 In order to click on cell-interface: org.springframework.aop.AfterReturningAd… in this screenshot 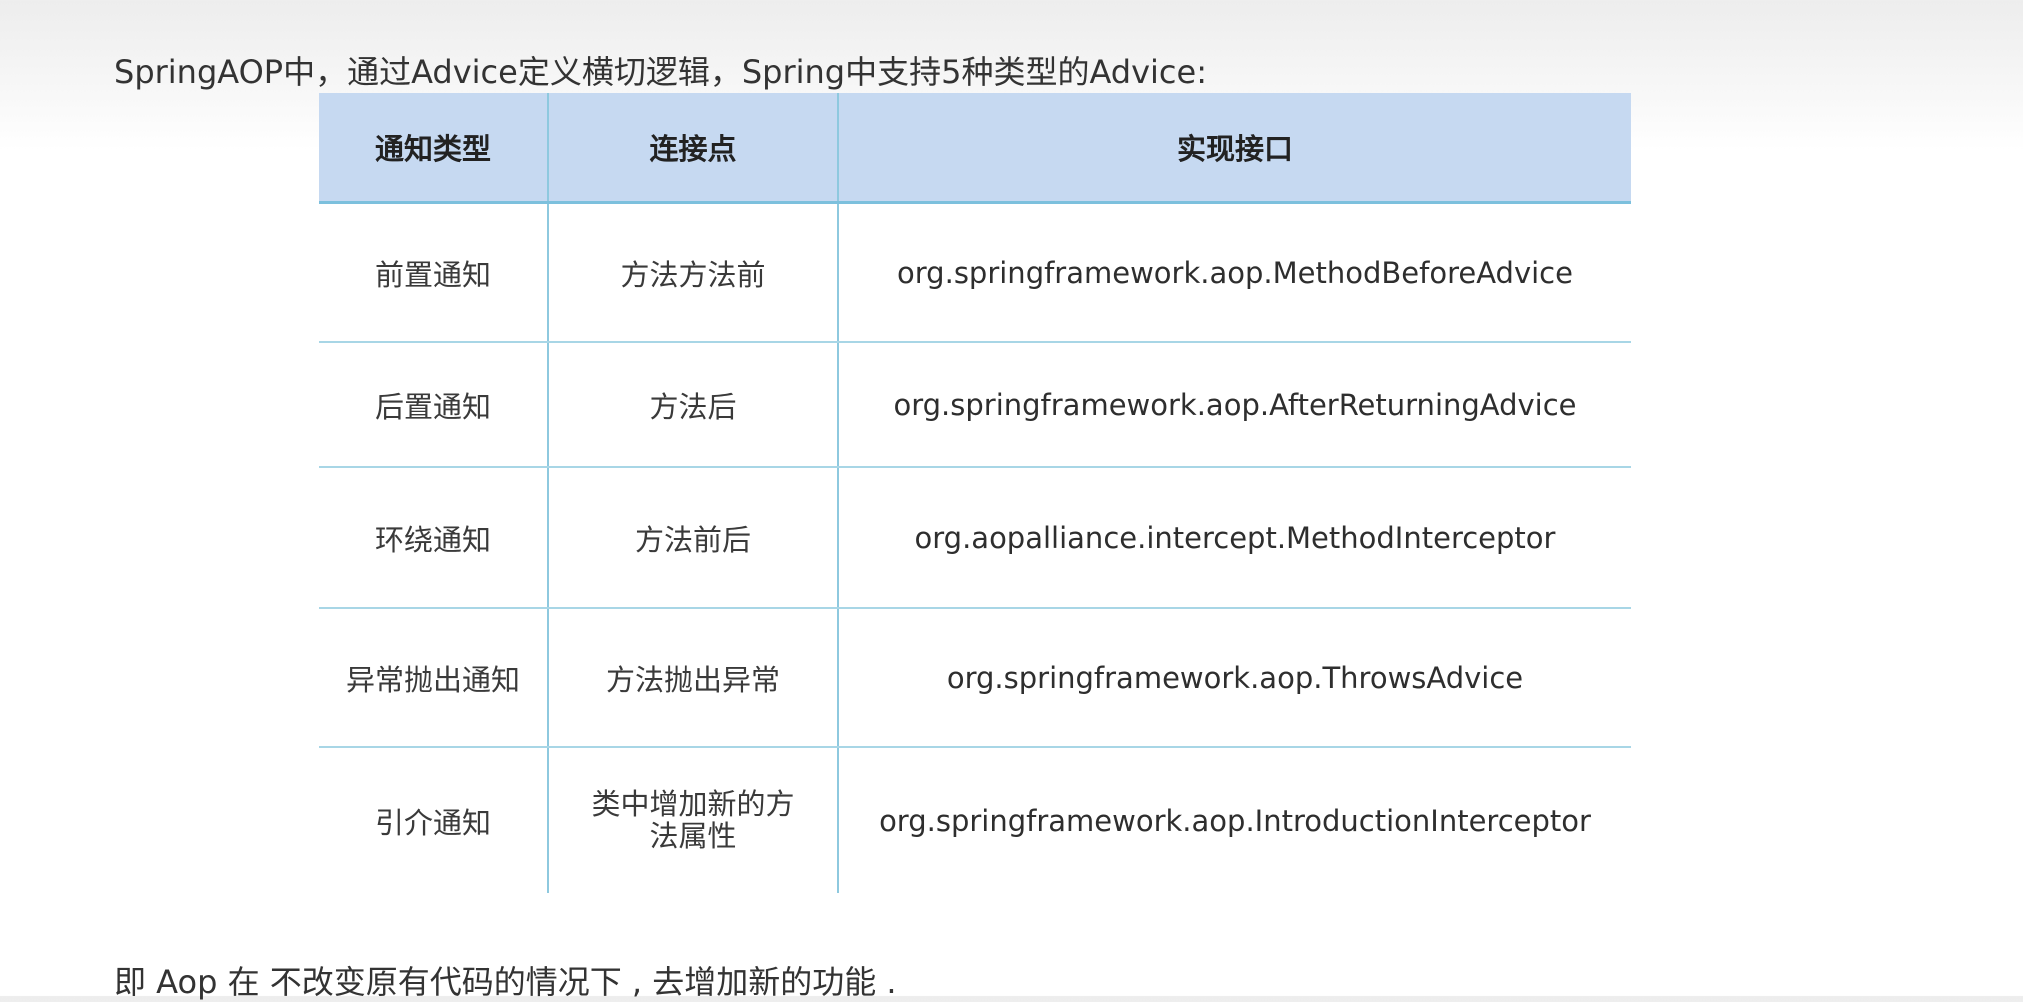, I will do `click(1234, 405)`.